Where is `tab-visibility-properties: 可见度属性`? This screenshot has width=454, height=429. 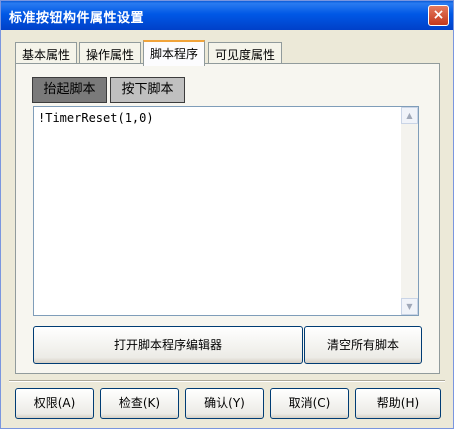
tab-visibility-properties: 可见度属性 is located at coordinates (245, 53).